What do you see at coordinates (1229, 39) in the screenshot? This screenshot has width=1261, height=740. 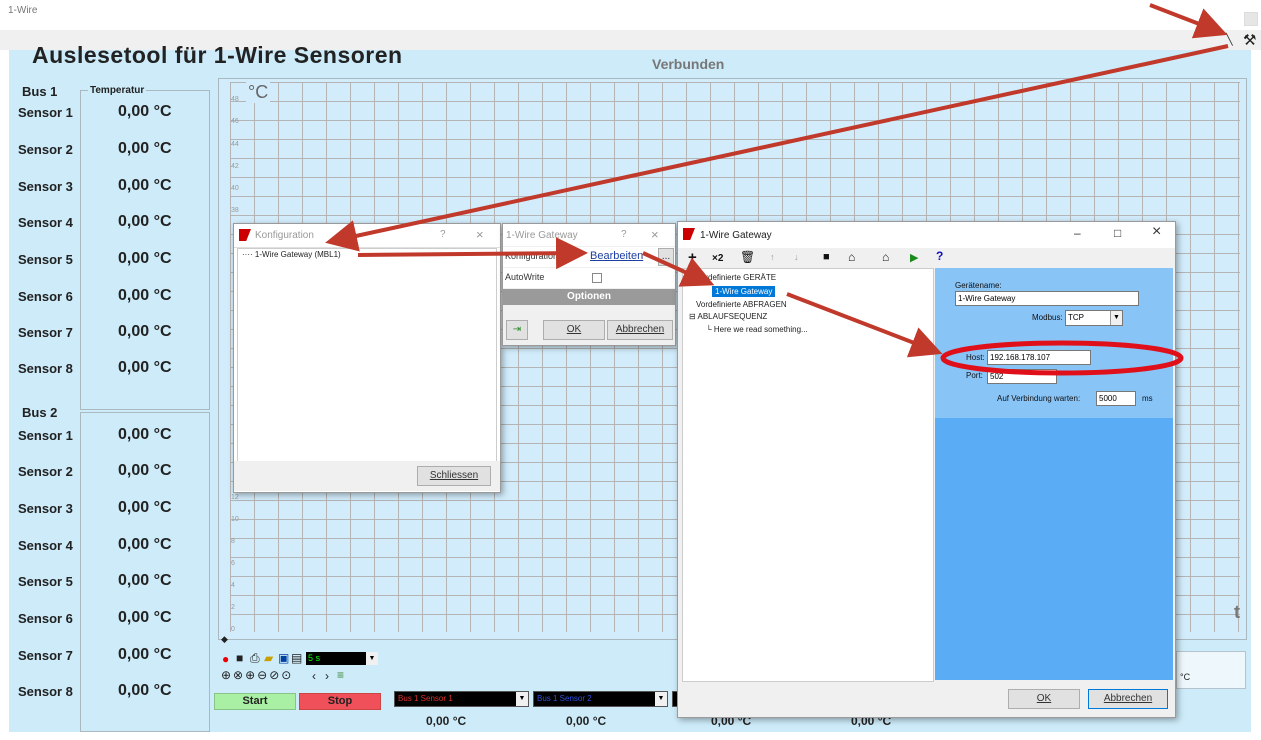 I see `pin-icon: ╲` at bounding box center [1229, 39].